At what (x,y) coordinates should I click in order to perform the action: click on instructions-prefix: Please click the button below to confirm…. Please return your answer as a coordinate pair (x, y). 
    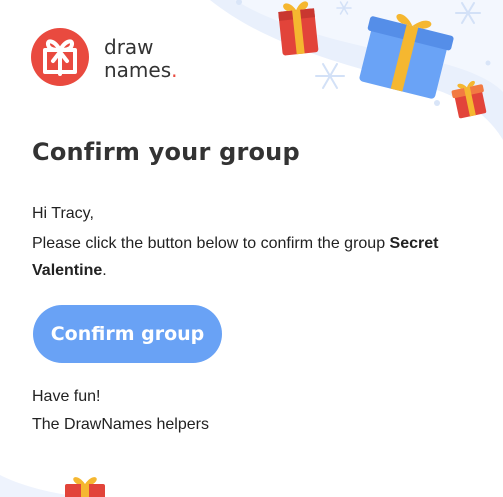
    Looking at the image, I should click on (211, 243).